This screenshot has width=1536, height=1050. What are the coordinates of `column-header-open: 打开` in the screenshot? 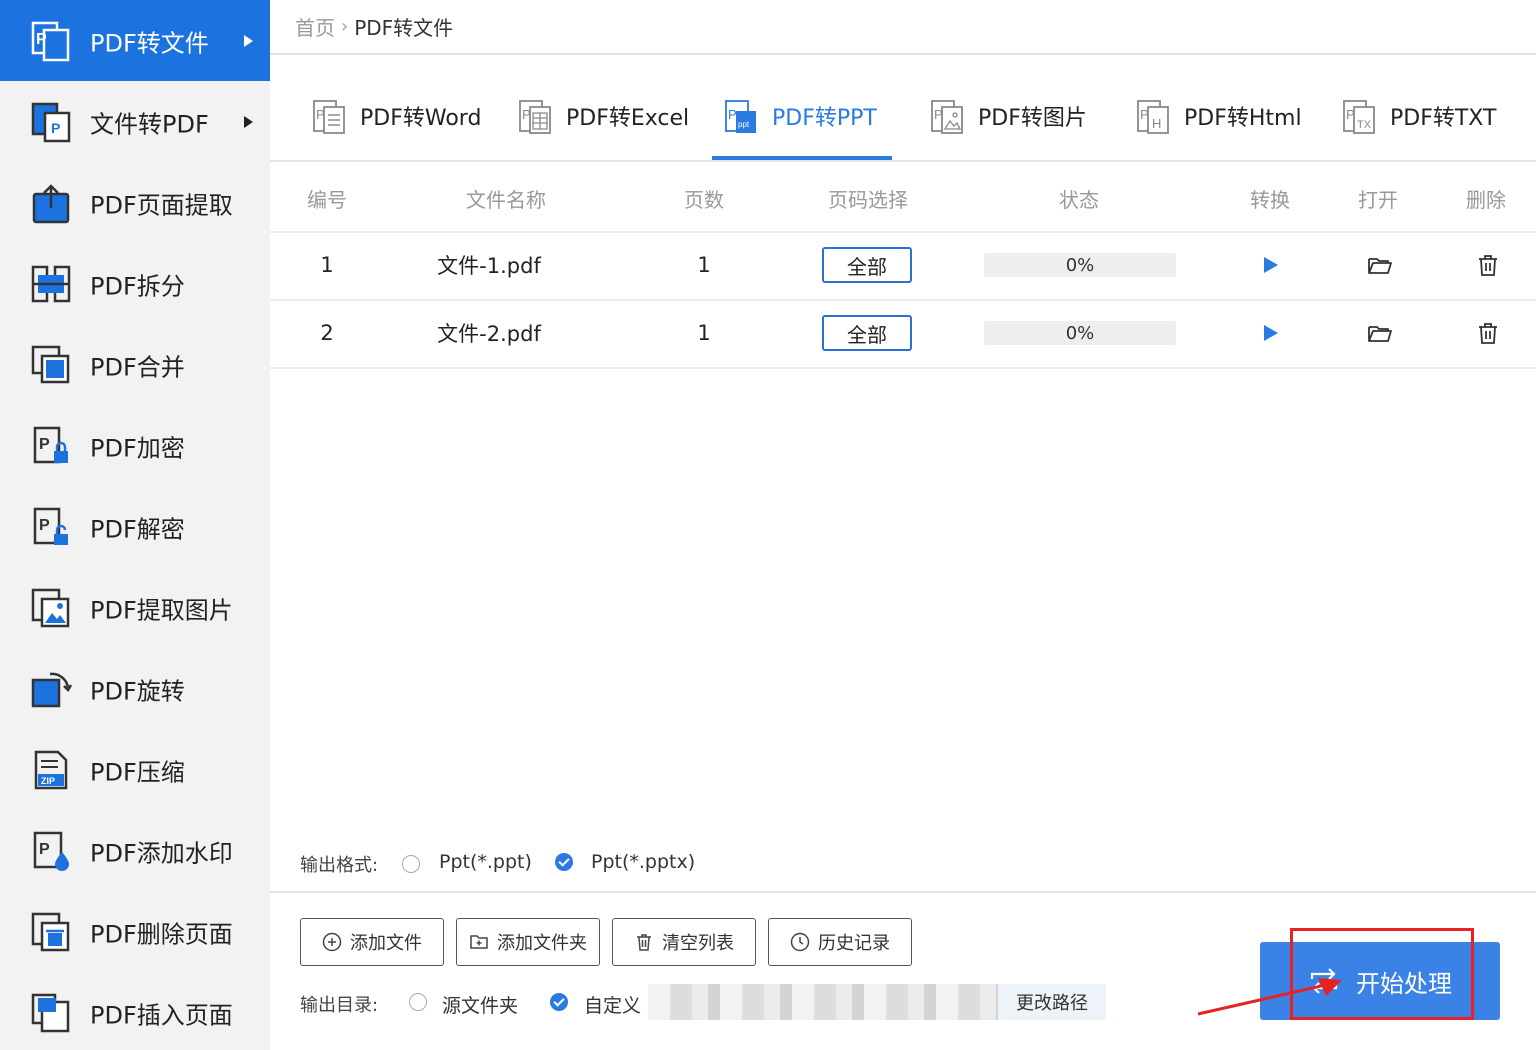 It's located at (1378, 200).